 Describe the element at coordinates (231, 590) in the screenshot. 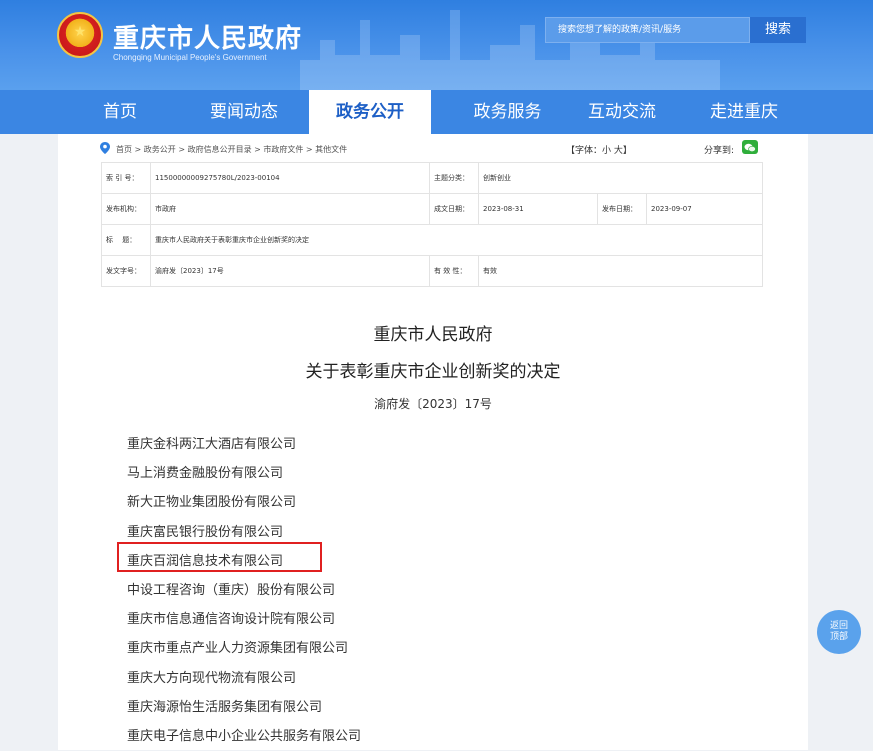

I see `list-item: 中设工程咨询（重庆）股份有限公司` at that location.